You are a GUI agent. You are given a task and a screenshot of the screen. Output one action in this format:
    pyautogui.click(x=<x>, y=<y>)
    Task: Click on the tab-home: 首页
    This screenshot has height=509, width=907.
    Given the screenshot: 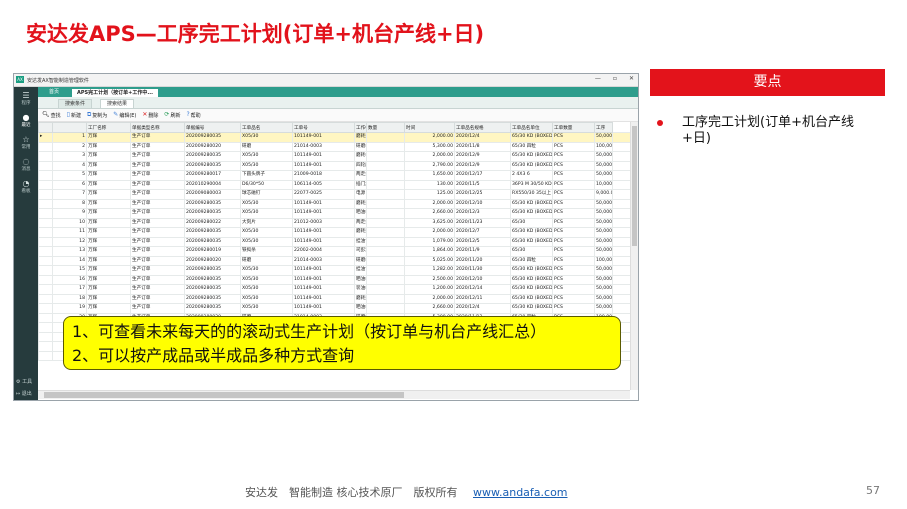 What is the action you would take?
    pyautogui.click(x=54, y=92)
    